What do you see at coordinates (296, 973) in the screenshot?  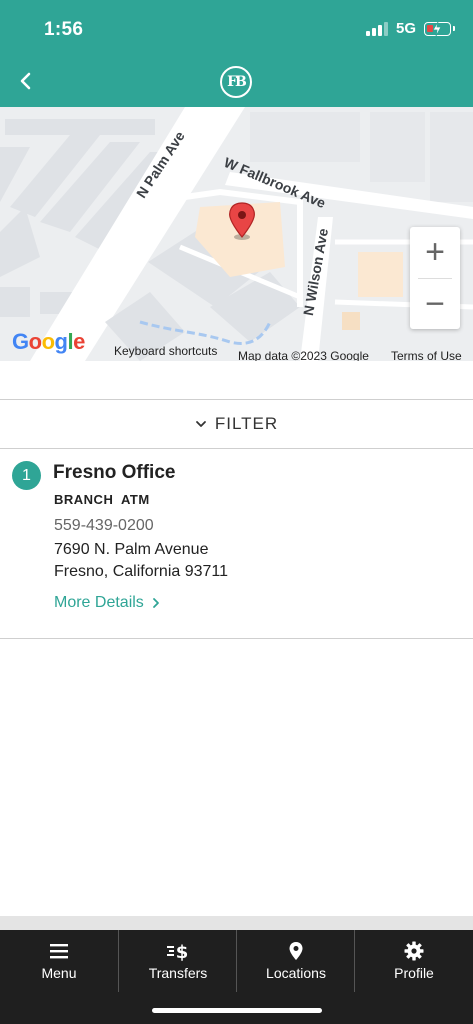 I see `nav-locations-label: Locations` at bounding box center [296, 973].